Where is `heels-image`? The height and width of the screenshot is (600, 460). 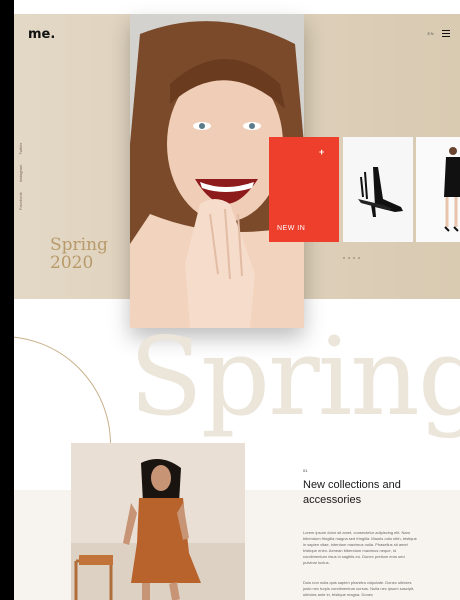 heels-image is located at coordinates (378, 189).